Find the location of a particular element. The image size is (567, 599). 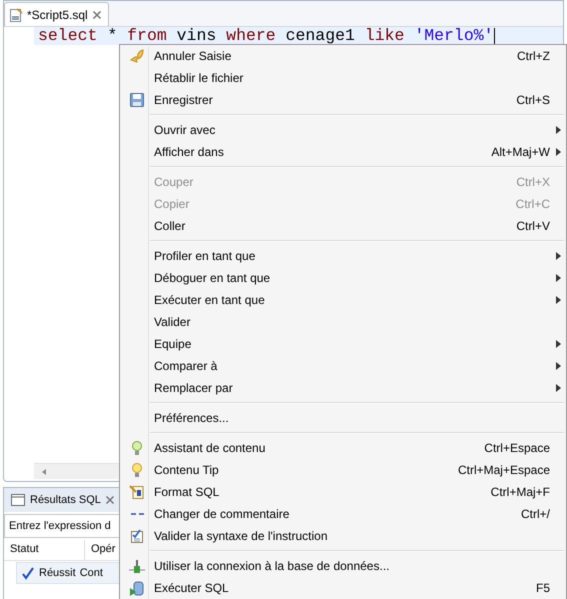

table-cell: Réussit is located at coordinates (57, 573).